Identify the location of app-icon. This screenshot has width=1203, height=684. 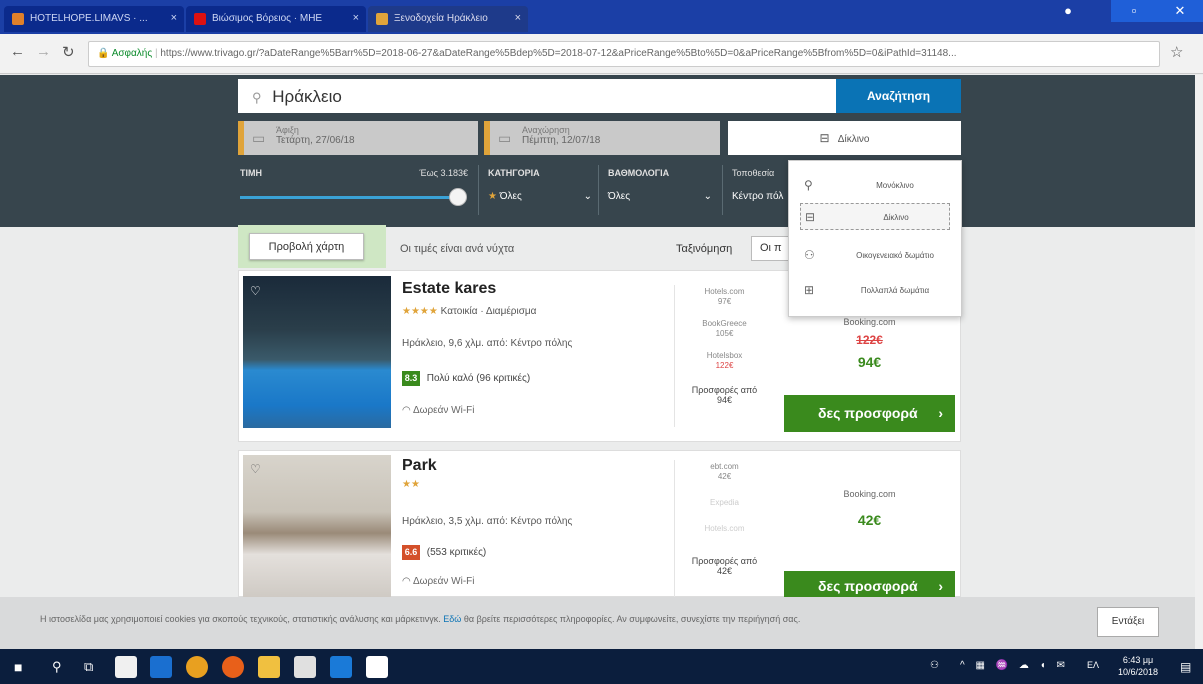
(341, 667).